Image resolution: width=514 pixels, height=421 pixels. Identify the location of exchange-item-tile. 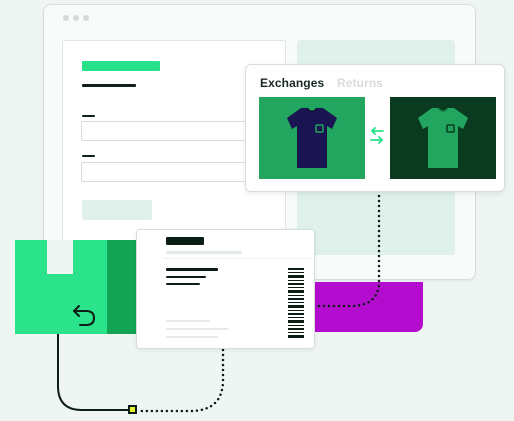
(443, 138).